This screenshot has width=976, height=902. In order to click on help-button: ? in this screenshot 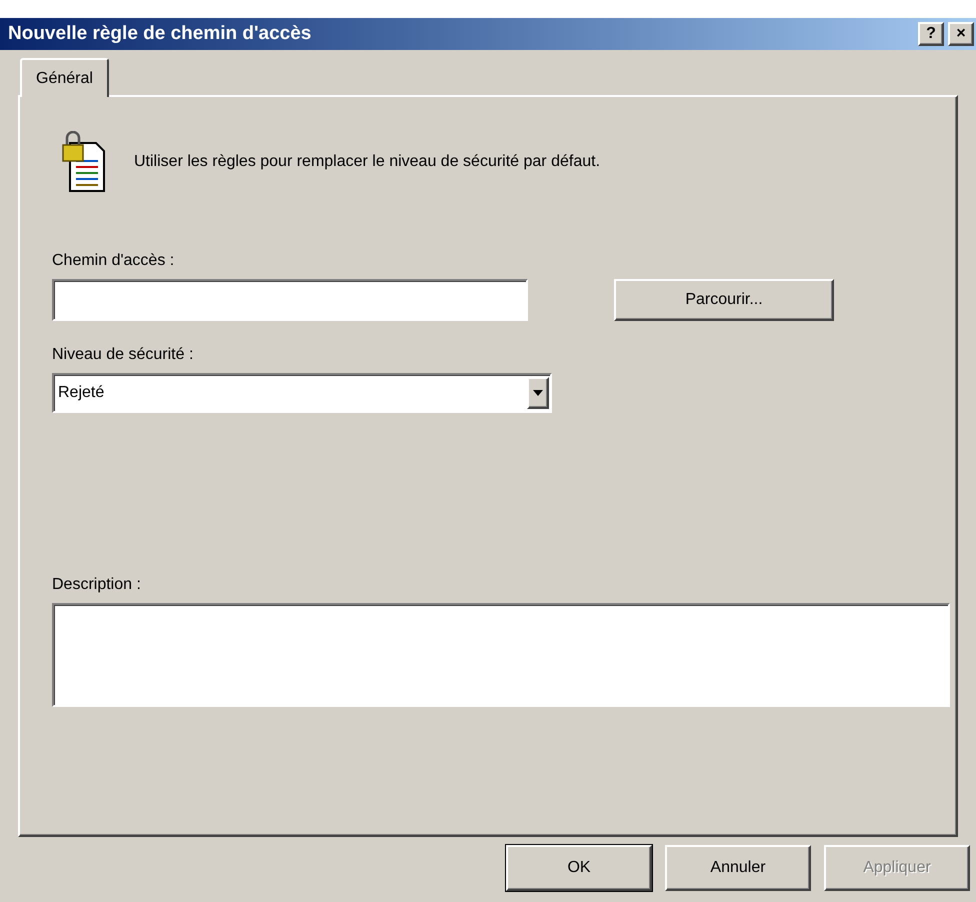, I will do `click(931, 34)`.